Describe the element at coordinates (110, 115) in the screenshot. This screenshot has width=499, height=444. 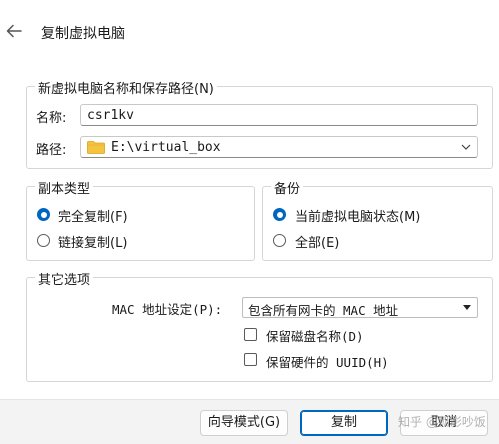
I see `name-input-value: csr1kv` at that location.